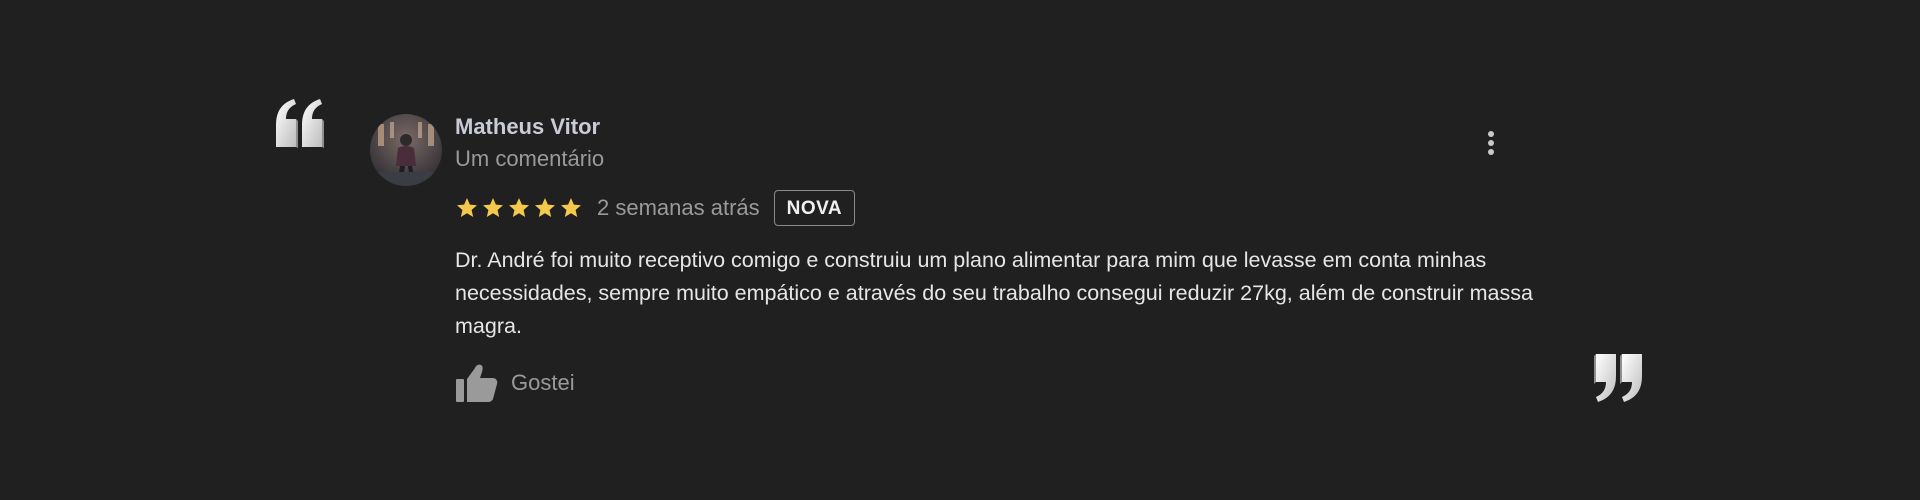 Image resolution: width=1920 pixels, height=500 pixels. What do you see at coordinates (1620, 378) in the screenshot?
I see `quote-close-icon` at bounding box center [1620, 378].